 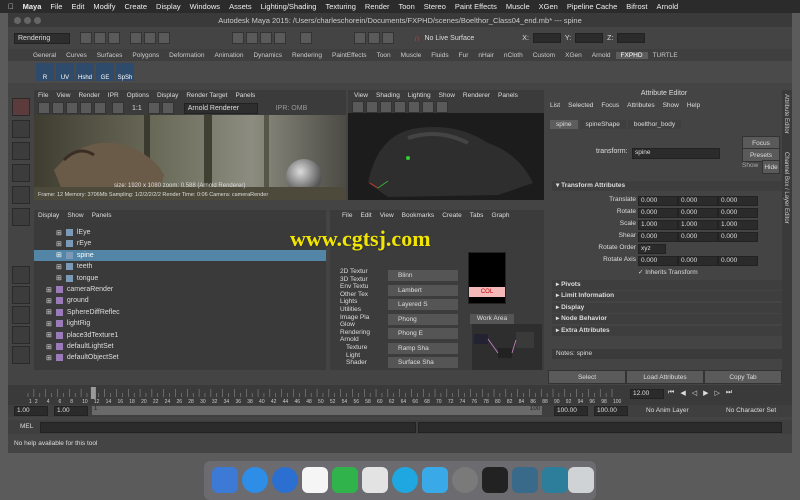 What do you see at coordinates (88, 95) in the screenshot?
I see `render-view-menu-render: Render` at bounding box center [88, 95].